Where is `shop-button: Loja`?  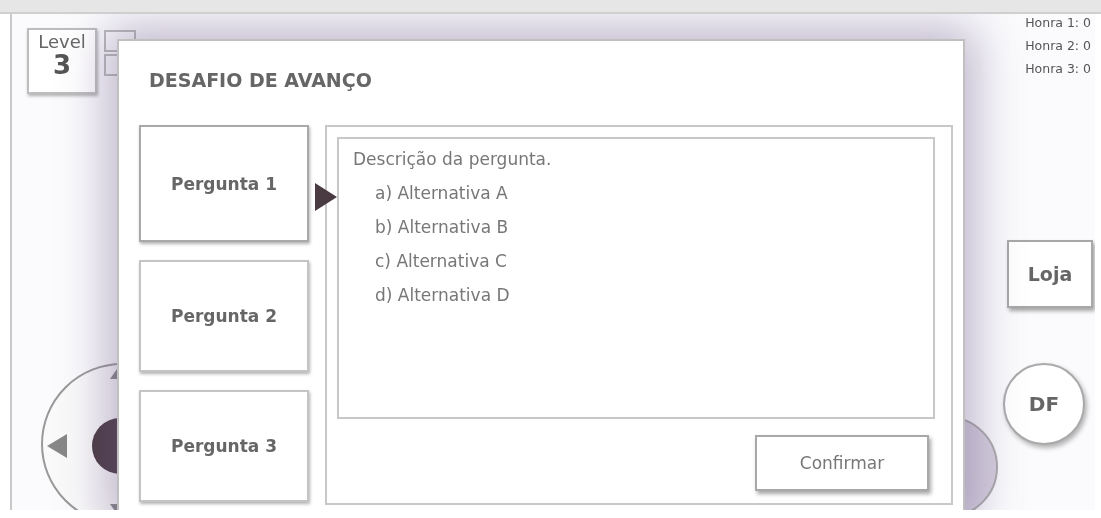
shop-button: Loja is located at coordinates (1050, 274).